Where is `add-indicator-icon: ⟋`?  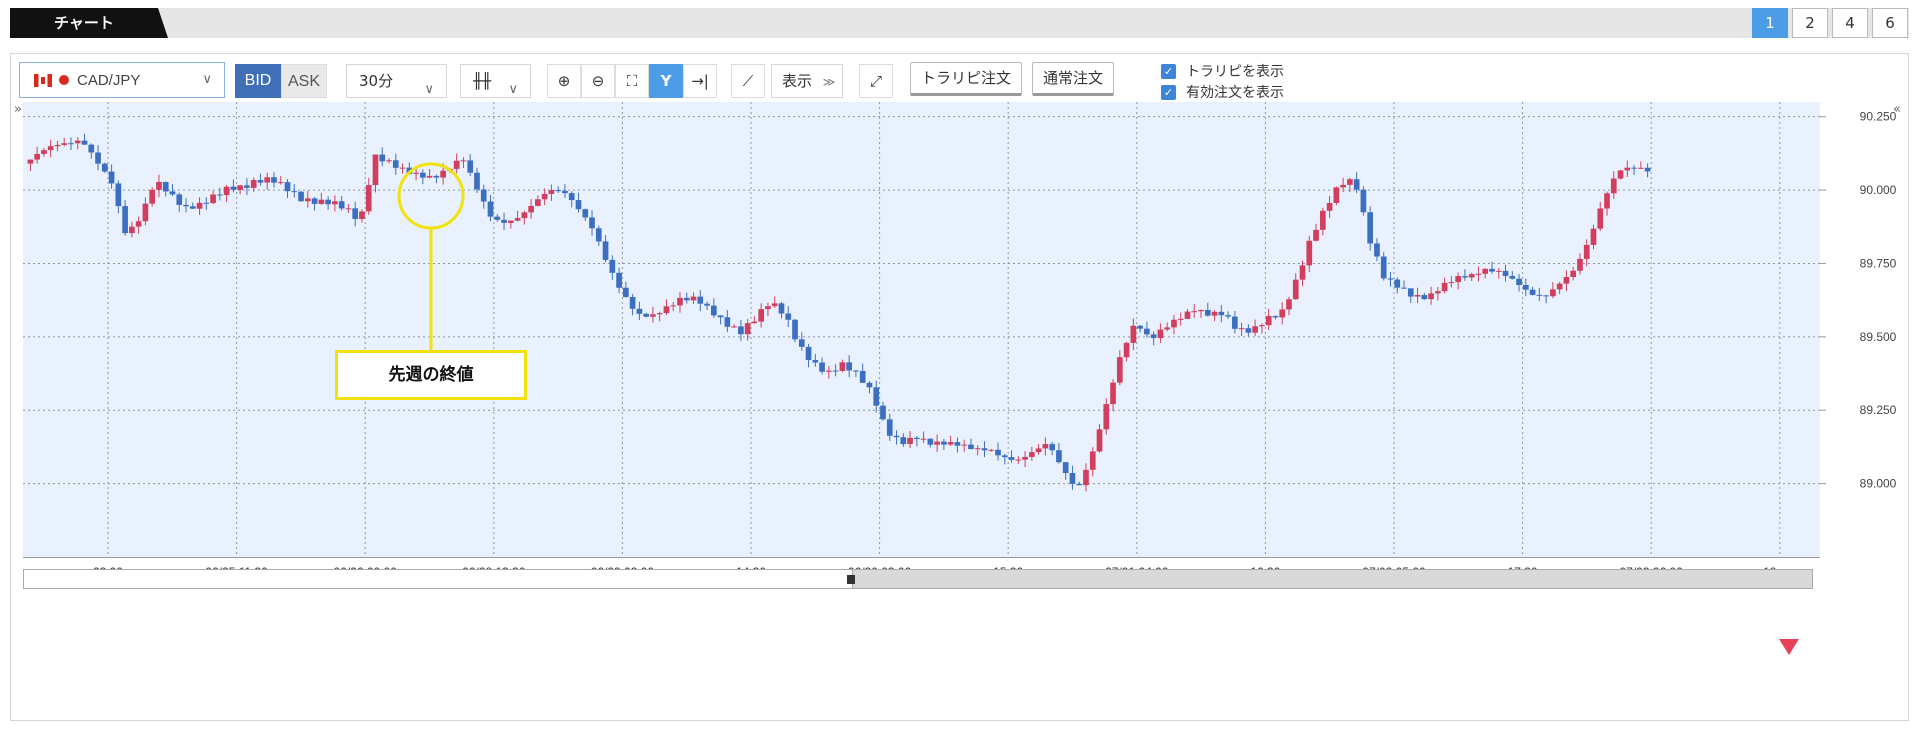 add-indicator-icon: ⟋ is located at coordinates (748, 81).